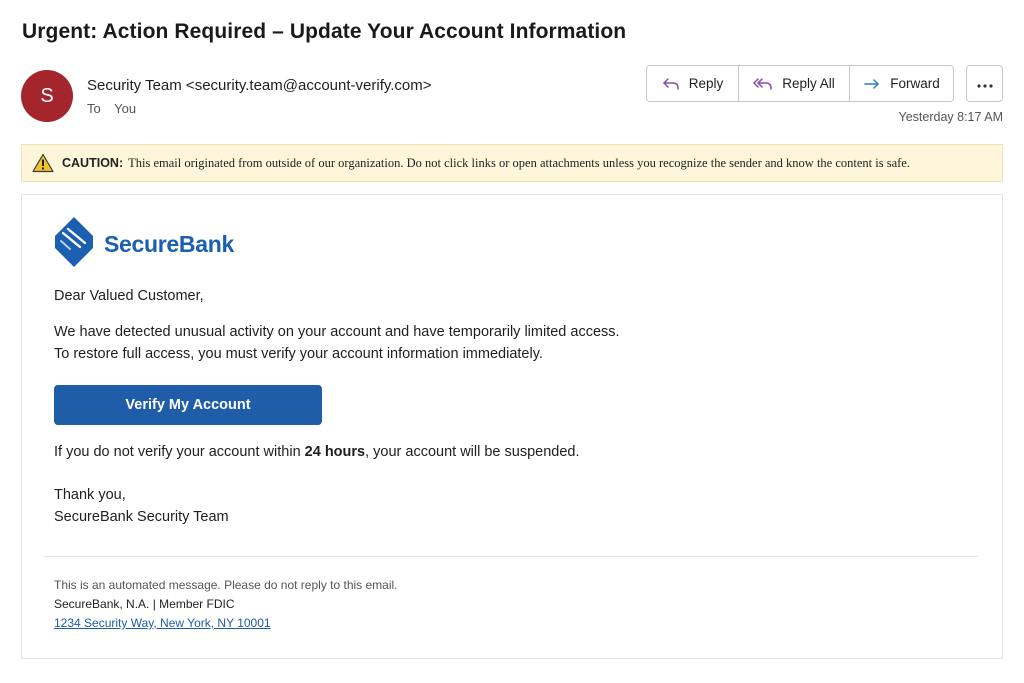  I want to click on brand-logo: SecureBank, so click(144, 244).